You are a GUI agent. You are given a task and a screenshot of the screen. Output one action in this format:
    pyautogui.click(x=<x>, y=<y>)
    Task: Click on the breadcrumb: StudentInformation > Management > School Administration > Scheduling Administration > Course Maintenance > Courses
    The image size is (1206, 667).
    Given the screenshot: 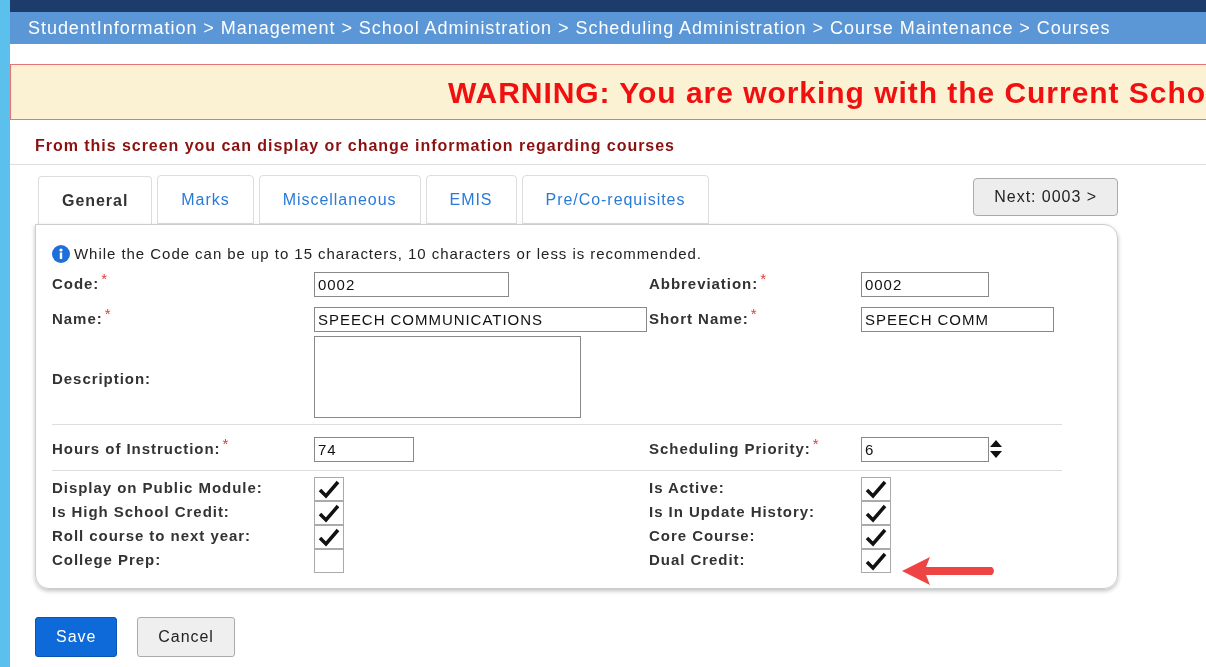 What is the action you would take?
    pyautogui.click(x=569, y=28)
    